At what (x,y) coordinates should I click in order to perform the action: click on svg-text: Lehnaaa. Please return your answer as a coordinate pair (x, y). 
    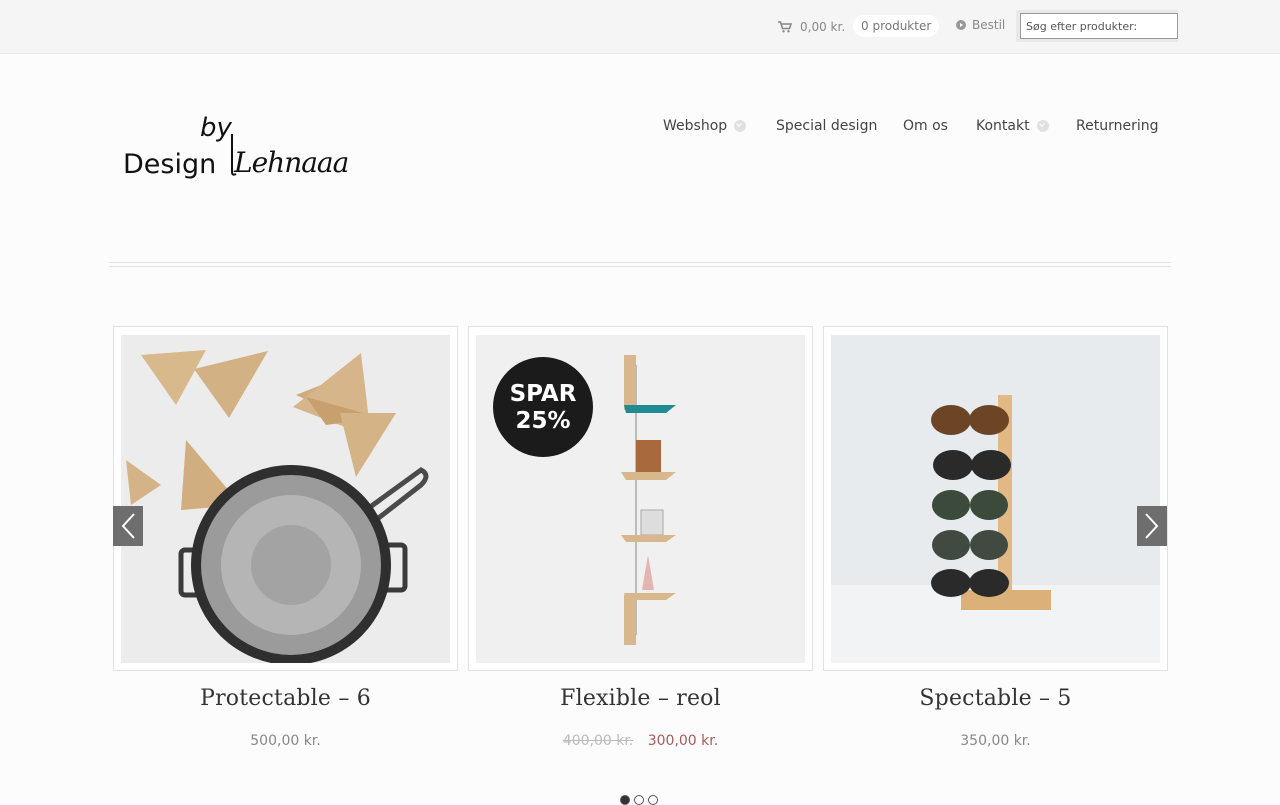
    Looking at the image, I should click on (290, 162).